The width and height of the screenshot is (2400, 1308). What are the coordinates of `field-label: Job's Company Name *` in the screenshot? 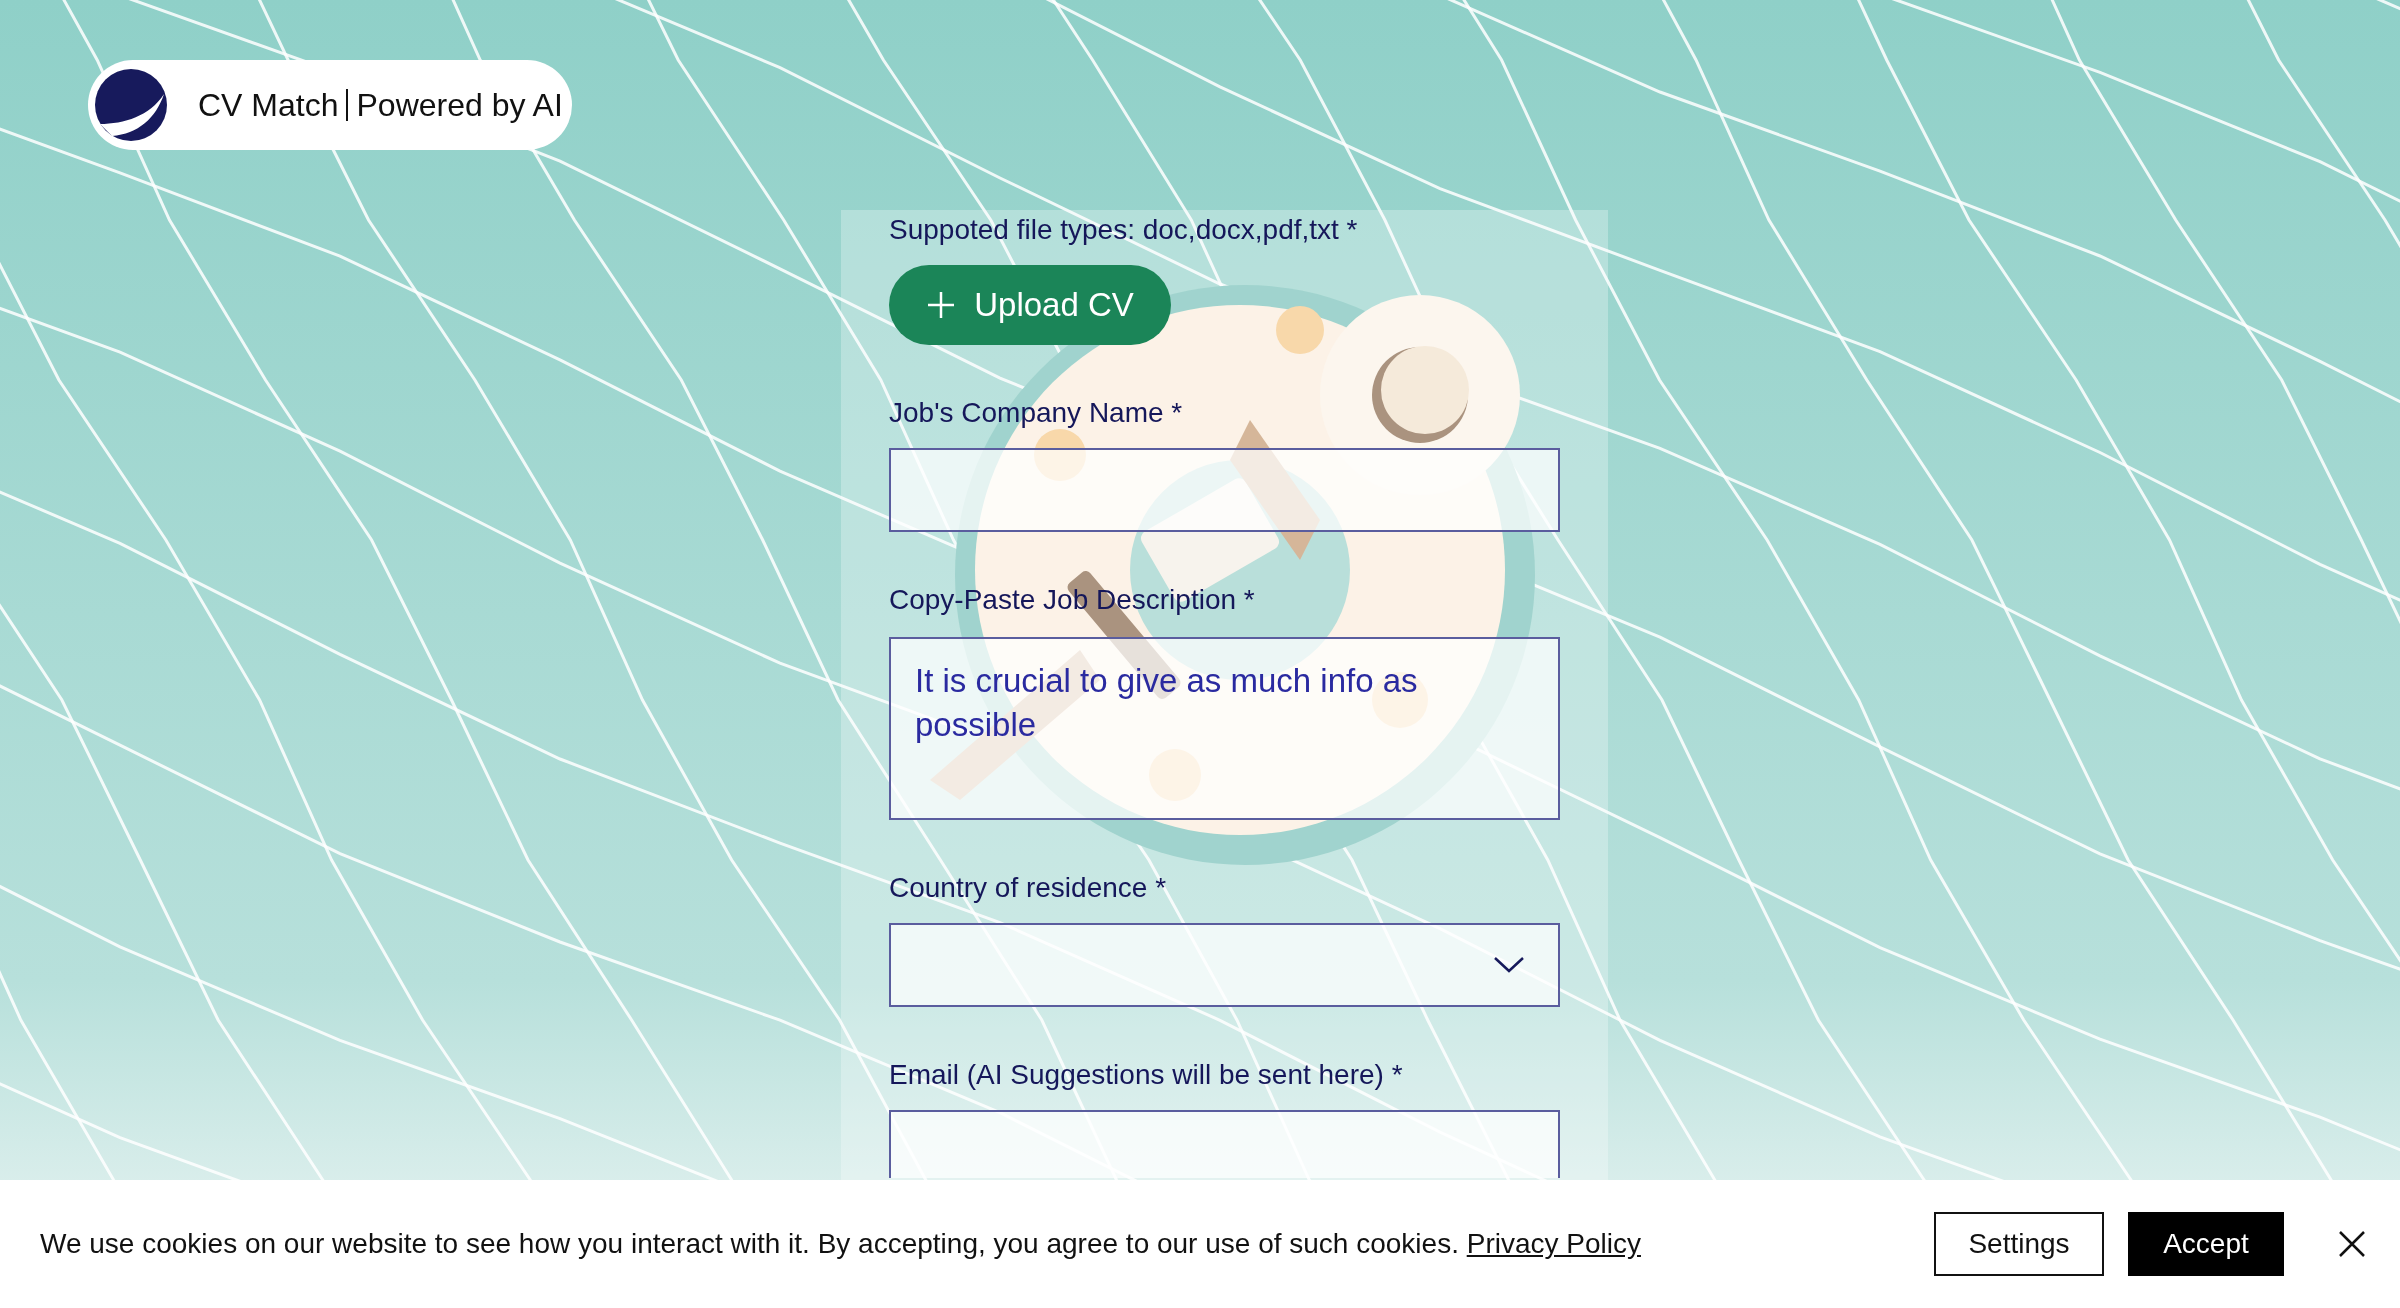 It's located at (1036, 413).